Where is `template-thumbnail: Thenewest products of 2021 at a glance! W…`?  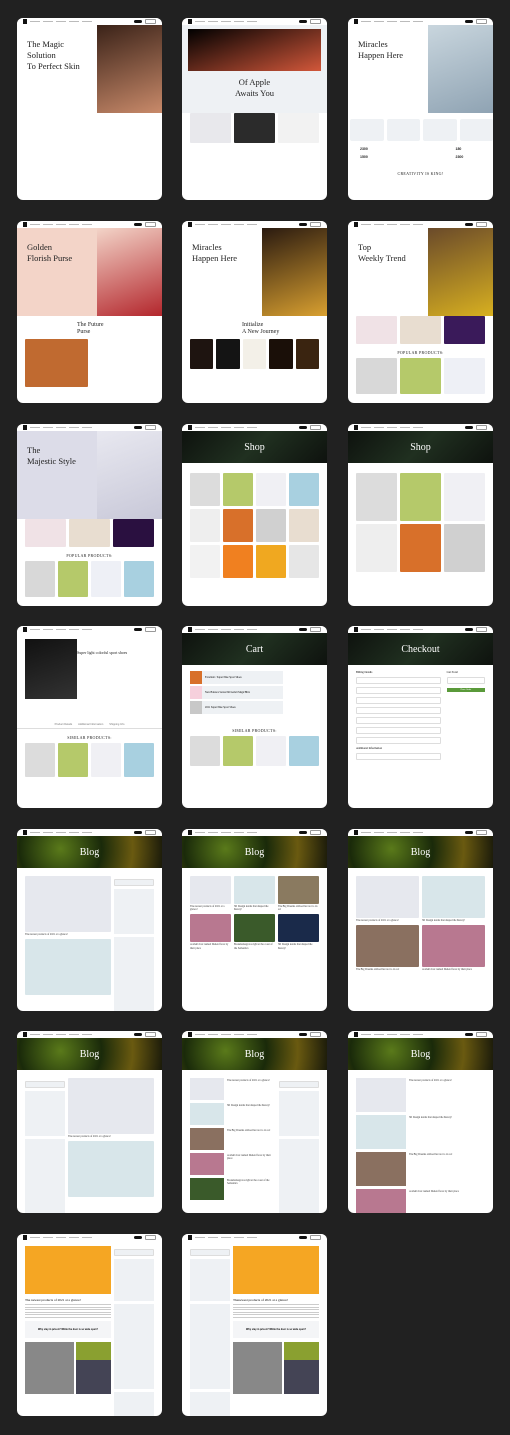
template-thumbnail: Thenewest products of 2021 at a glance! W… is located at coordinates (254, 1325).